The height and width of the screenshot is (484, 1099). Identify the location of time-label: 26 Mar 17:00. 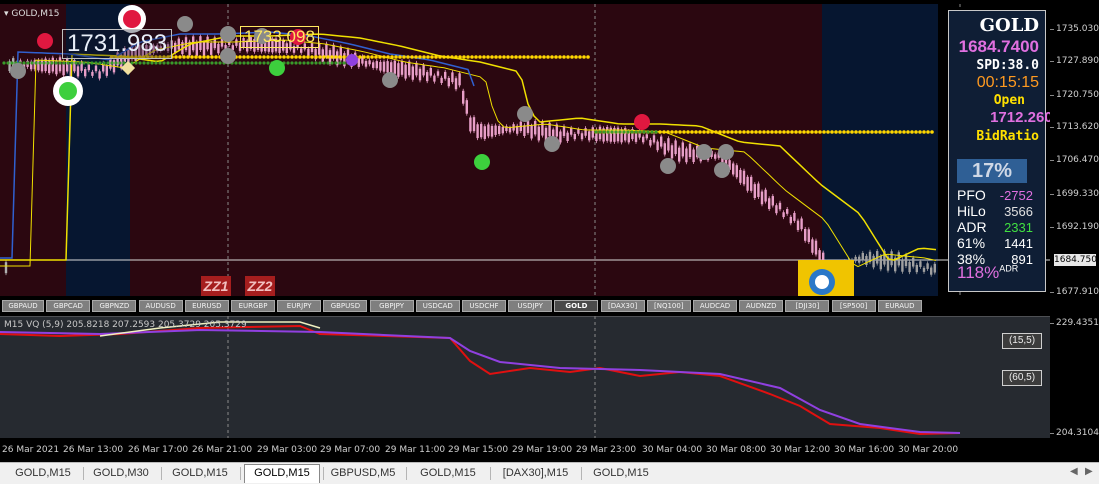
(158, 450).